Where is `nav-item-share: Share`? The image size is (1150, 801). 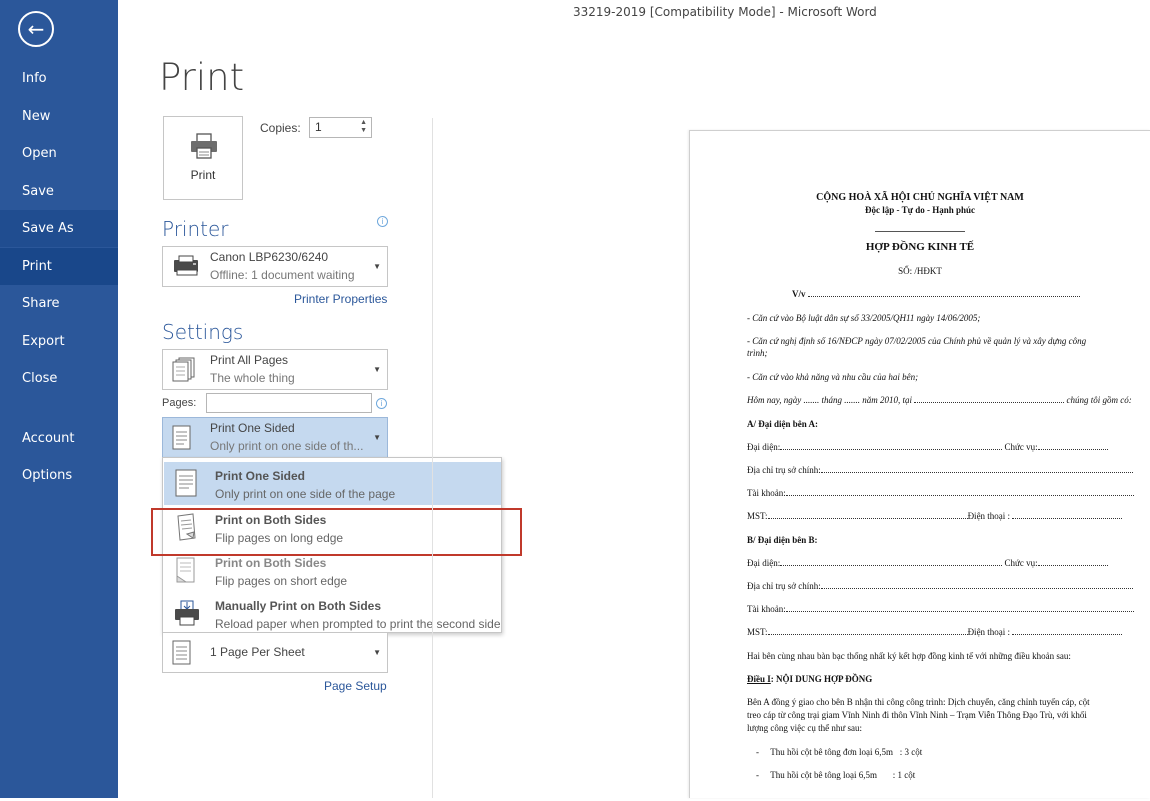
nav-item-share: Share is located at coordinates (59, 303).